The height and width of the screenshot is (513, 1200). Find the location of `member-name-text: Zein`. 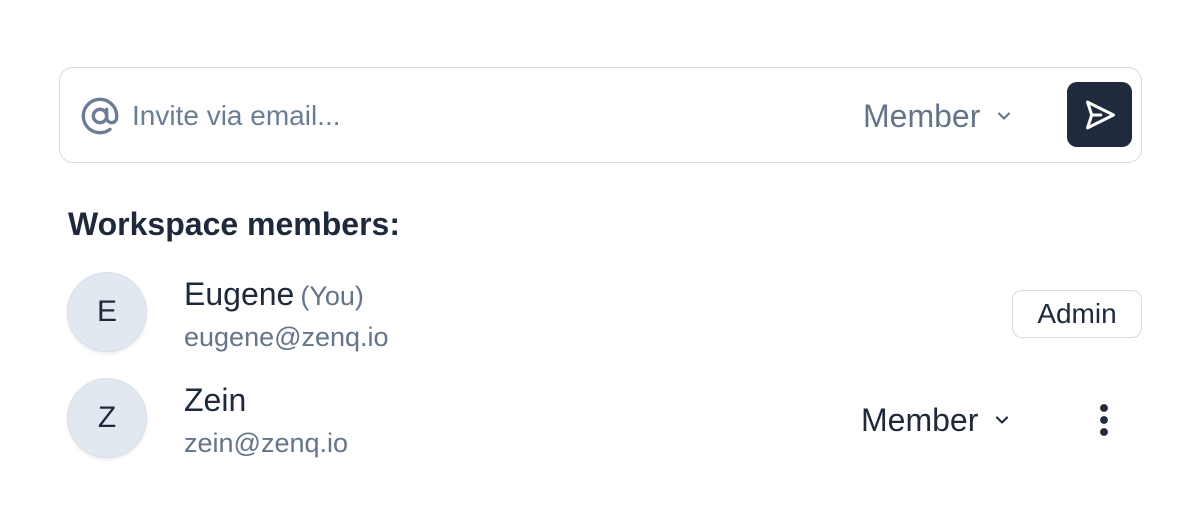

member-name-text: Zein is located at coordinates (215, 400).